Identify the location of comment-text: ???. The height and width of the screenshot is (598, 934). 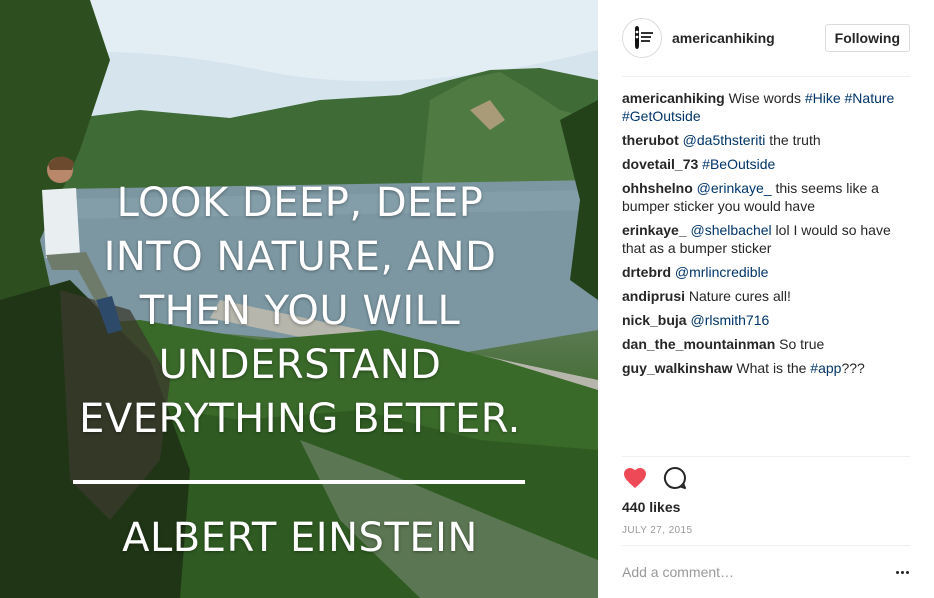
(853, 368).